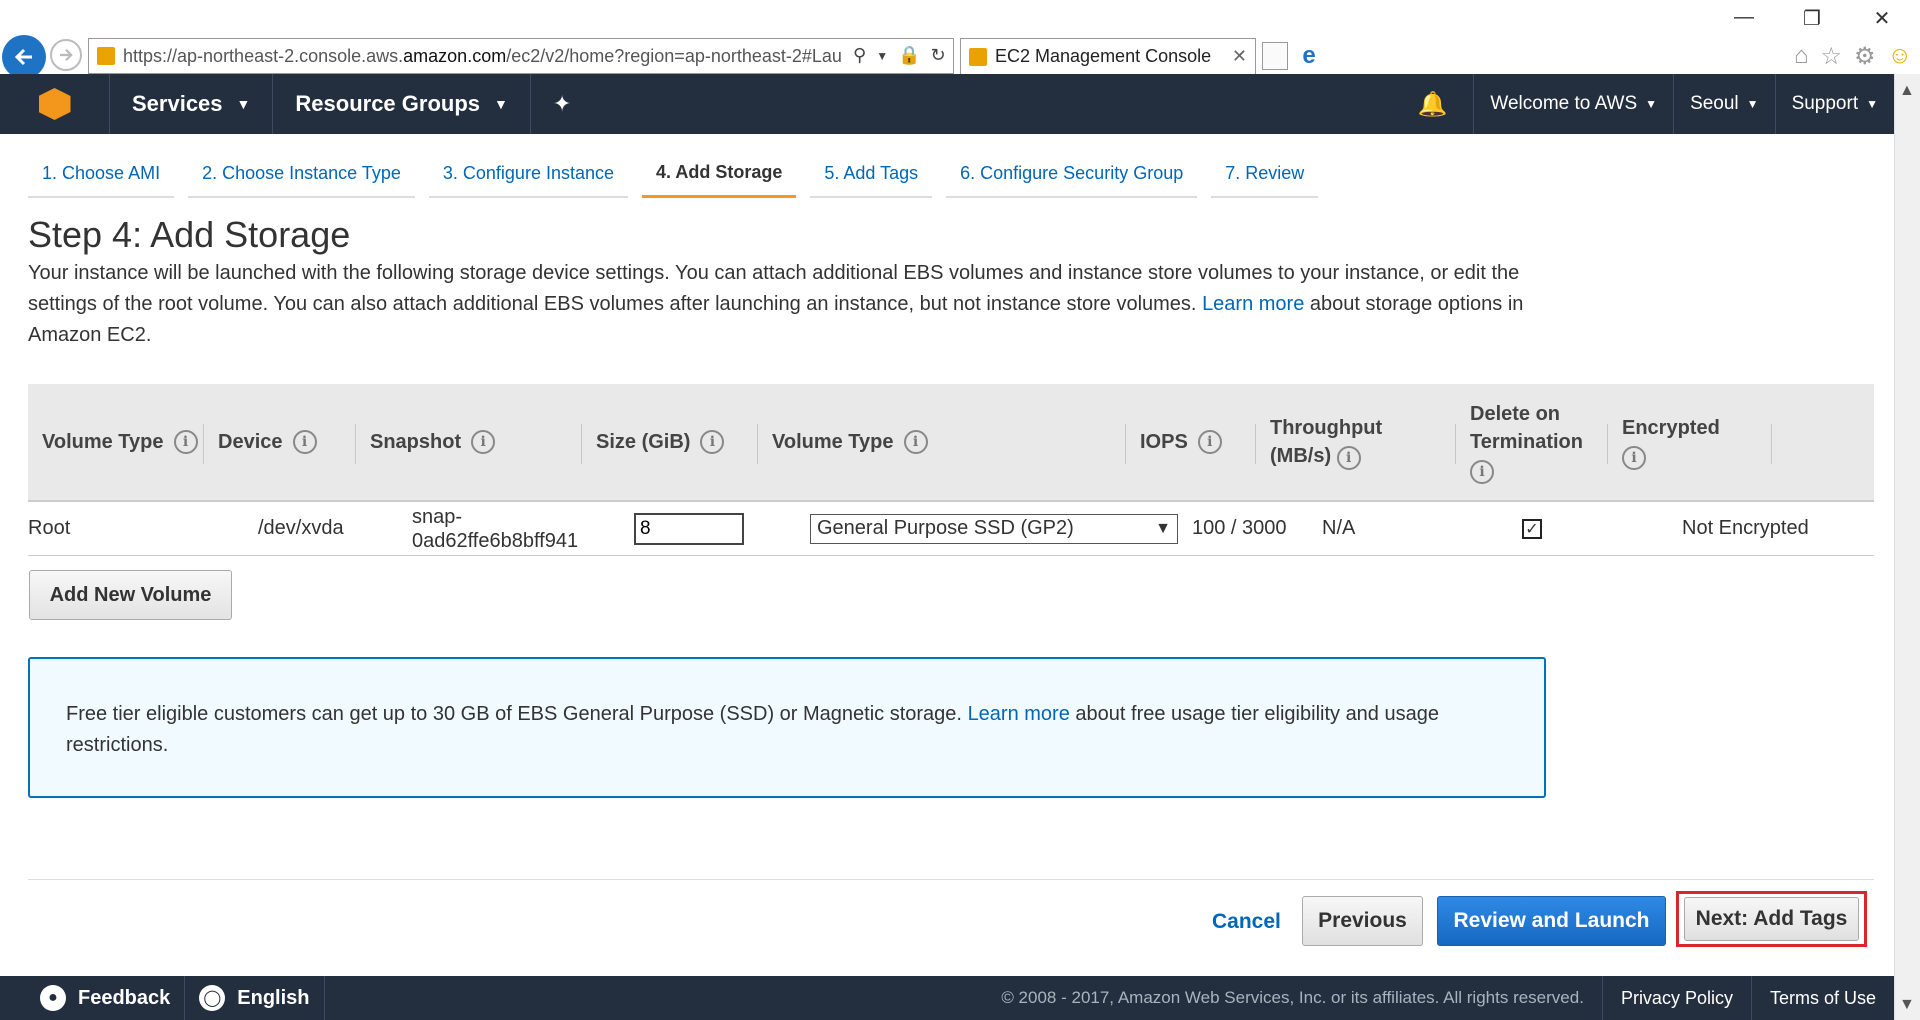  What do you see at coordinates (871, 174) in the screenshot?
I see `step-add-tags: 5. Add Tags` at bounding box center [871, 174].